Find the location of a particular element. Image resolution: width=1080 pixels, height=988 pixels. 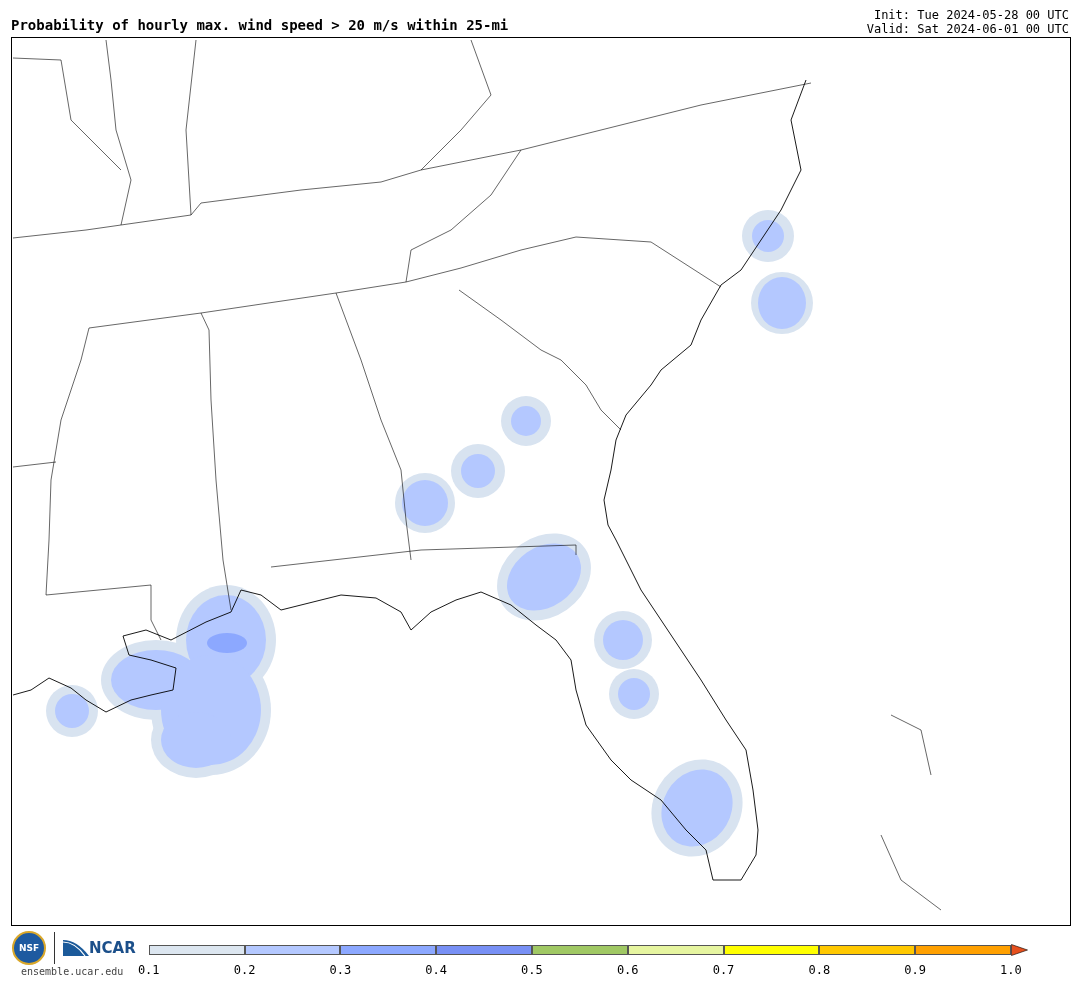

colorbar-tick-label: 0.9 is located at coordinates (915, 970).